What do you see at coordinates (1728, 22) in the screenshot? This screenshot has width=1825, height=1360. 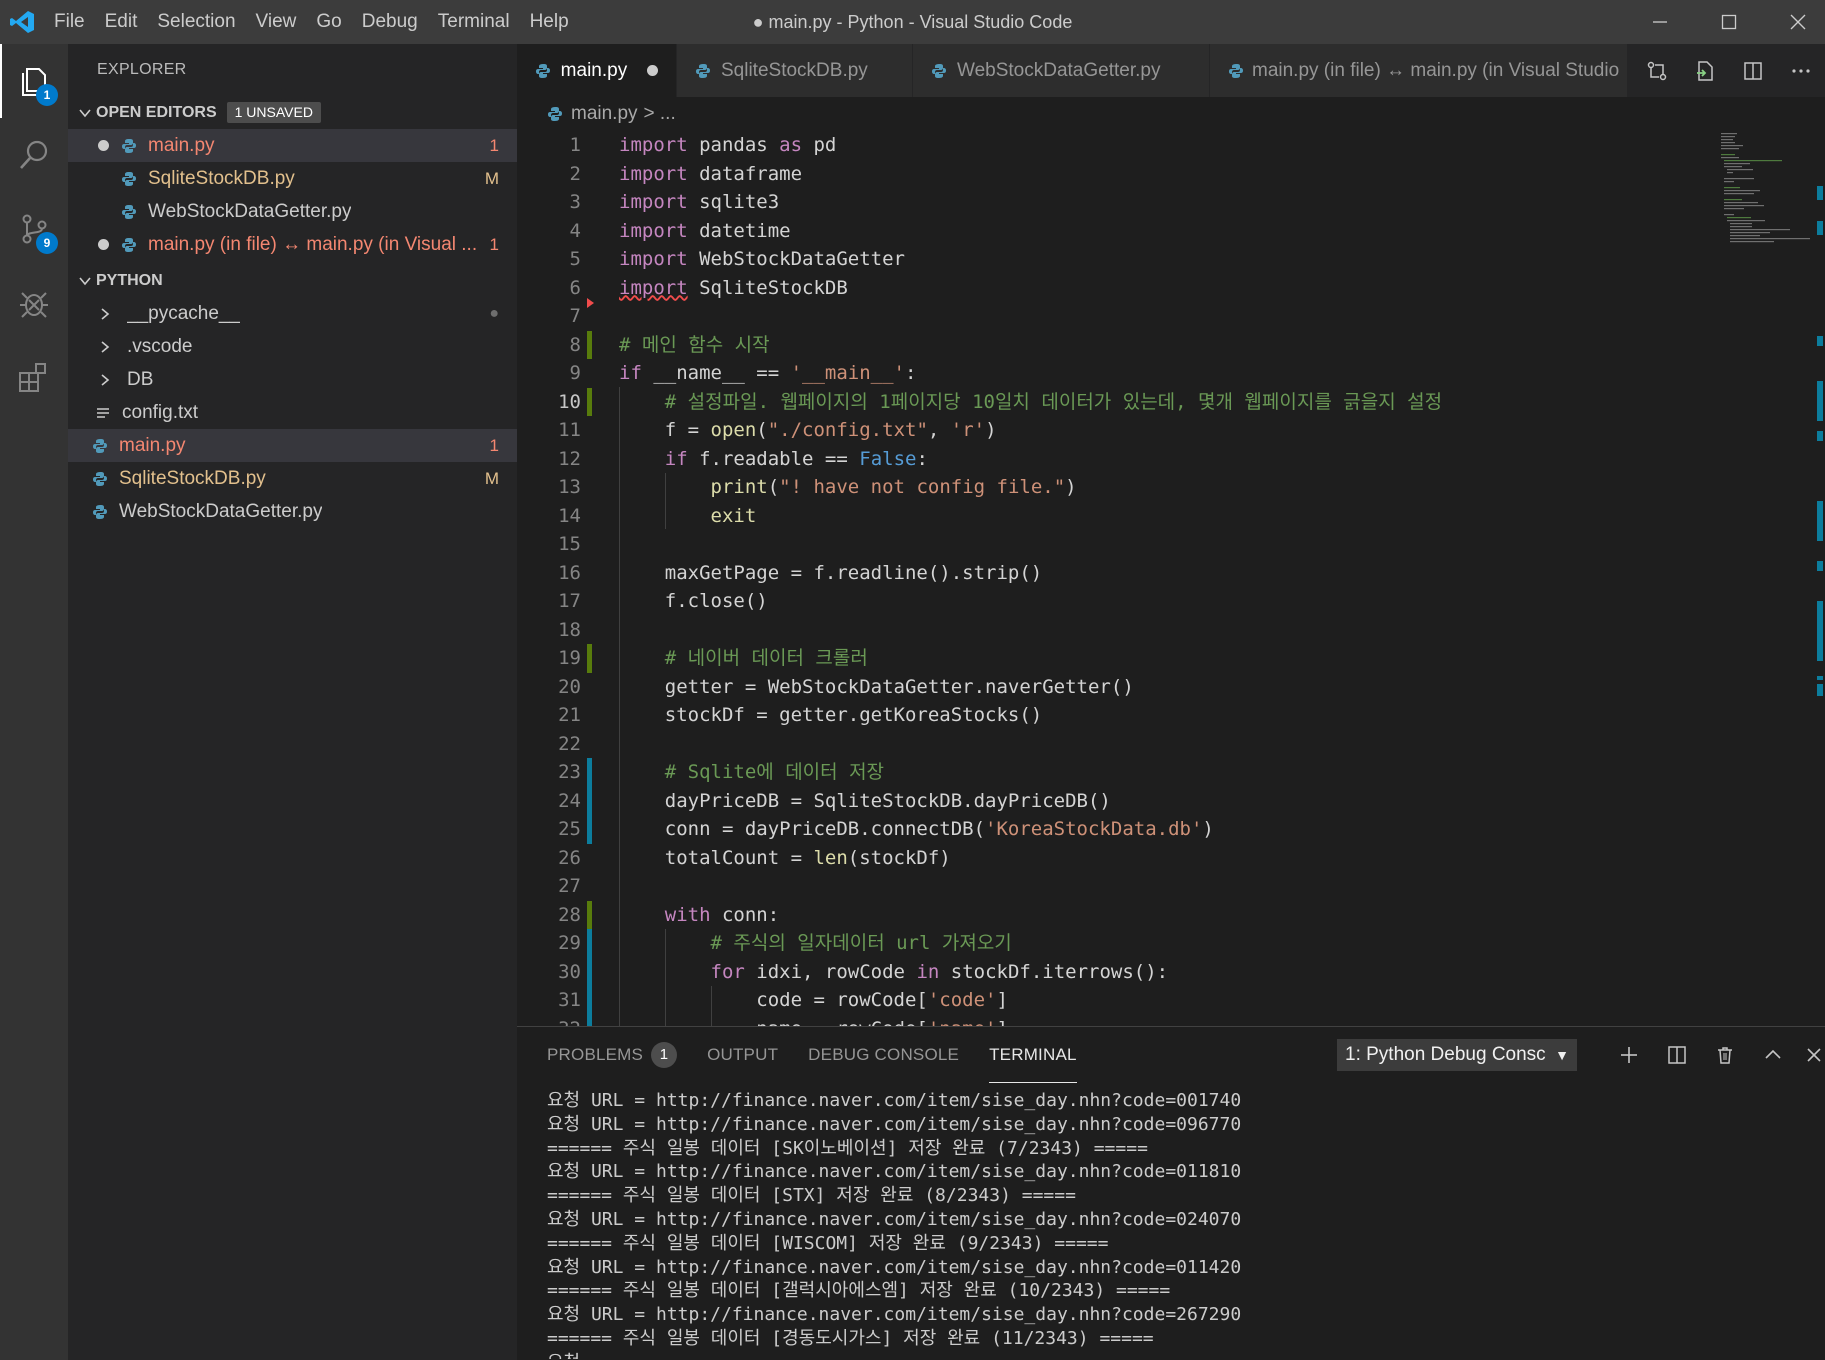 I see `maximize-button` at bounding box center [1728, 22].